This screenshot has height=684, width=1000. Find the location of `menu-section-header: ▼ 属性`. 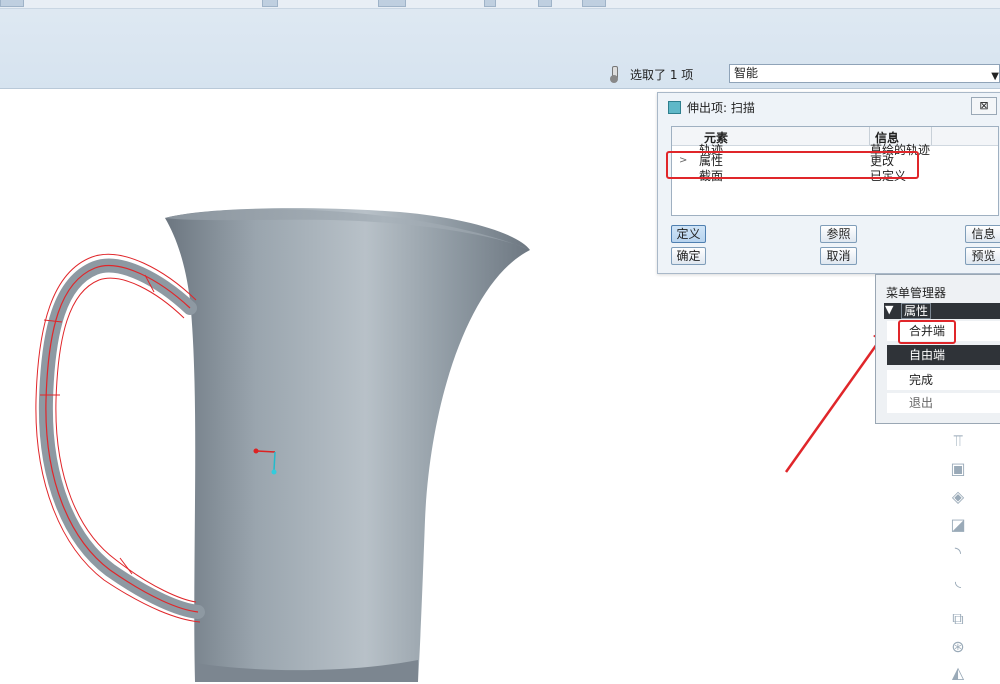

menu-section-header: ▼ 属性 is located at coordinates (942, 311).